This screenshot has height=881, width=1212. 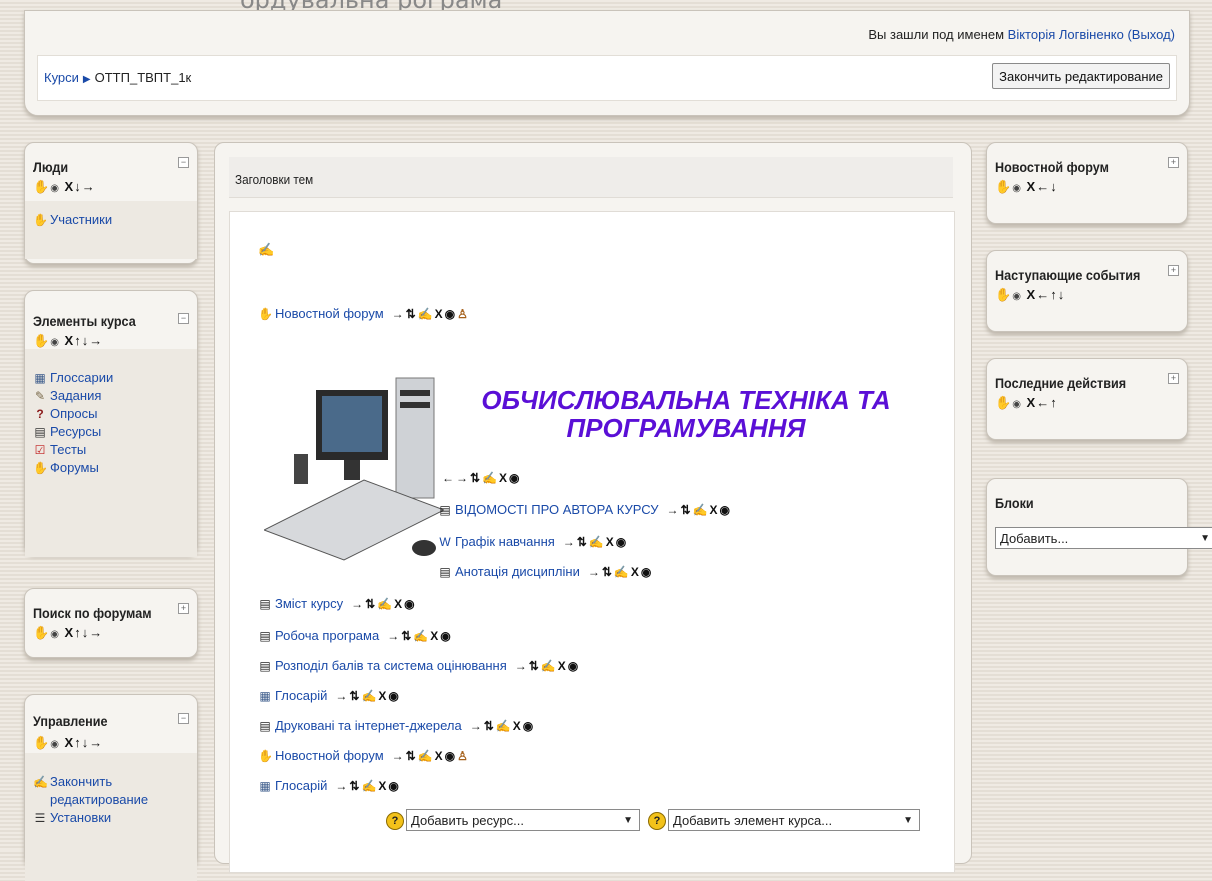 What do you see at coordinates (352, 470) in the screenshot?
I see `monitor-stand` at bounding box center [352, 470].